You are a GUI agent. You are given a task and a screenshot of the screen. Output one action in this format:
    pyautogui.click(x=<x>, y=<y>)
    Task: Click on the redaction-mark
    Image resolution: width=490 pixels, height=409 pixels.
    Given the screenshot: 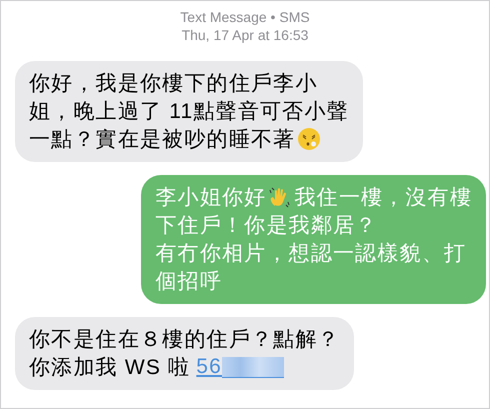 What is the action you would take?
    pyautogui.click(x=253, y=367)
    